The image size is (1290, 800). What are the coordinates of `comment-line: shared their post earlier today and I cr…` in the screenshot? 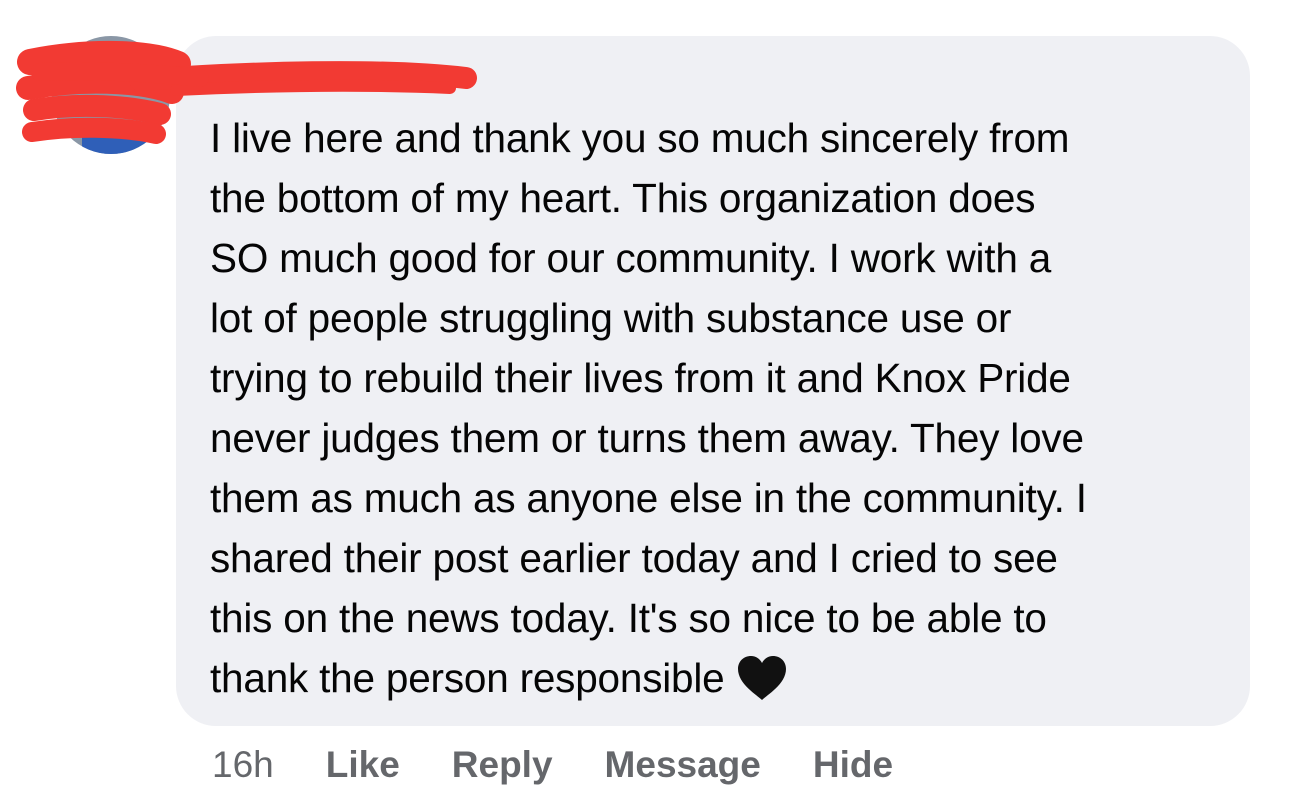 It's located at (634, 558).